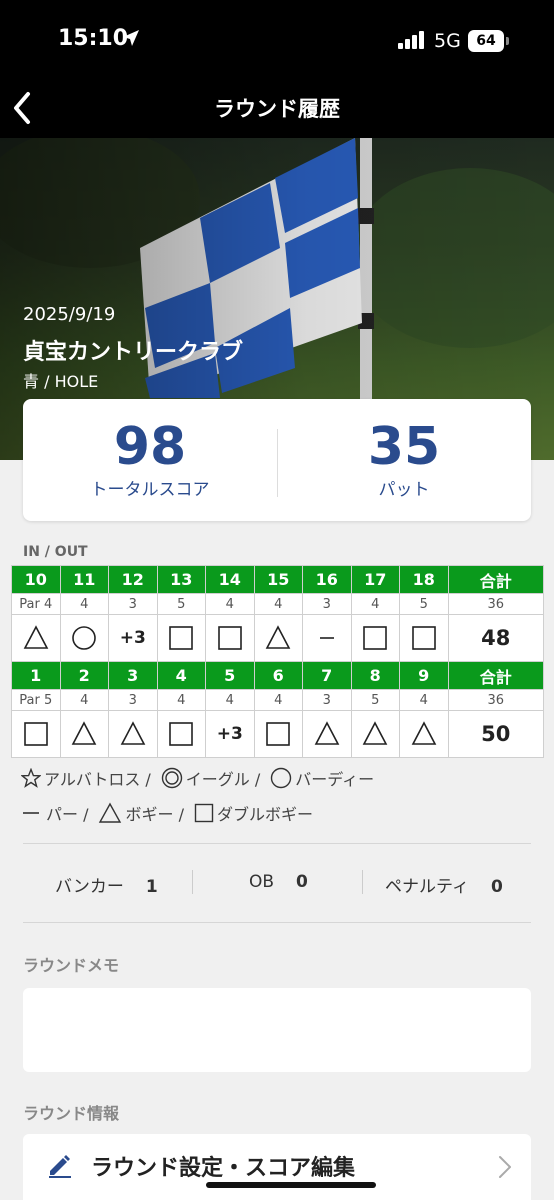  I want to click on signal-bars-icon, so click(411, 40).